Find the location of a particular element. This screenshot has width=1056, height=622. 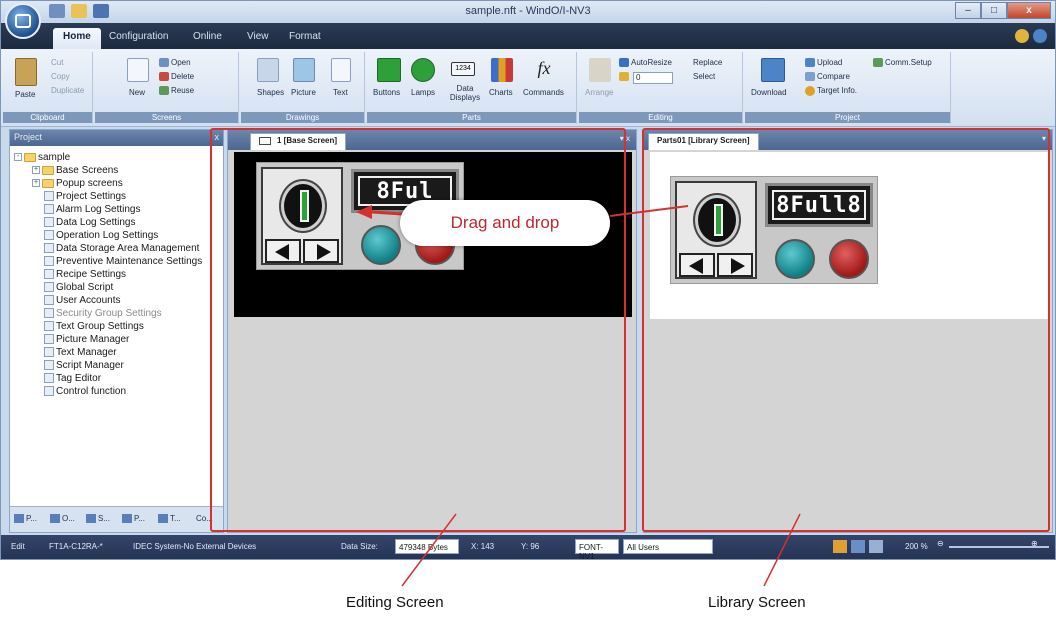

shapes-button: Shapes is located at coordinates (270, 92).